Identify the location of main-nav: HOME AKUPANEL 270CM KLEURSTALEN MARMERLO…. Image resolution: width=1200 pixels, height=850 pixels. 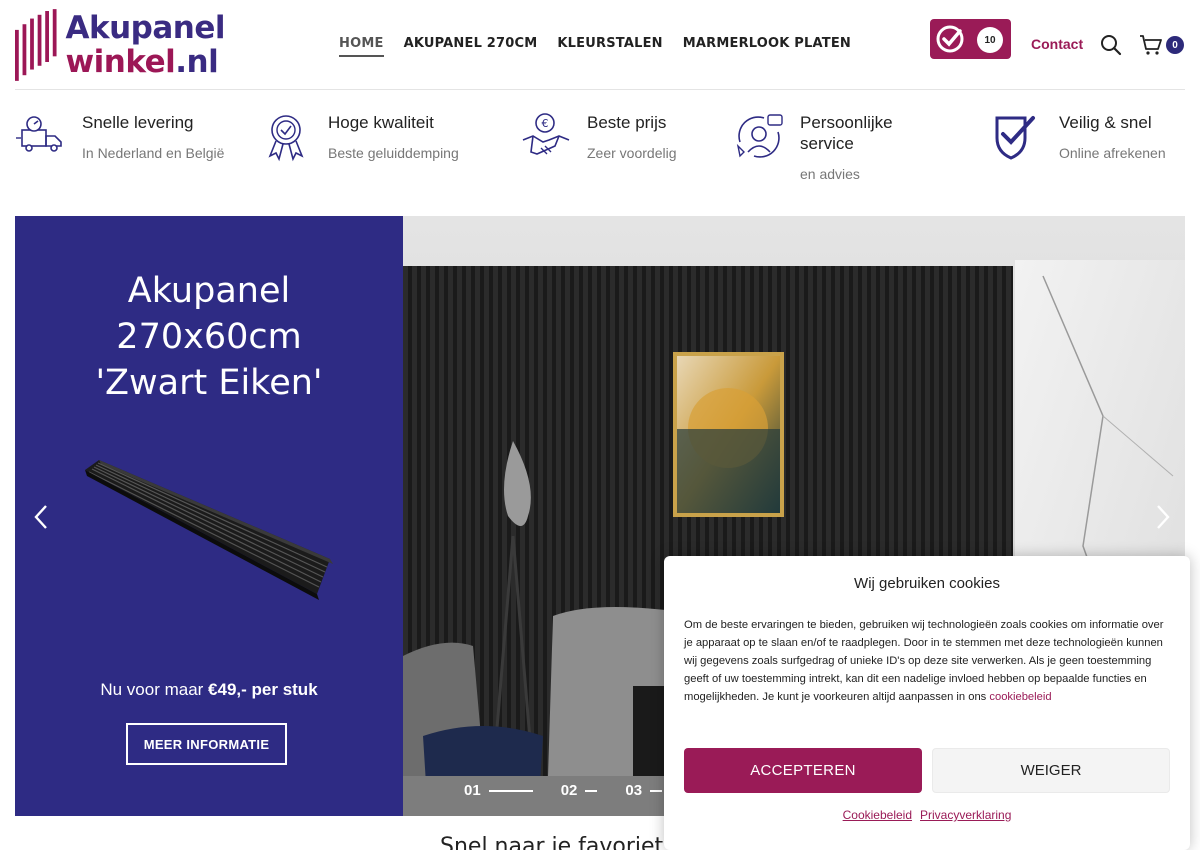
(595, 46).